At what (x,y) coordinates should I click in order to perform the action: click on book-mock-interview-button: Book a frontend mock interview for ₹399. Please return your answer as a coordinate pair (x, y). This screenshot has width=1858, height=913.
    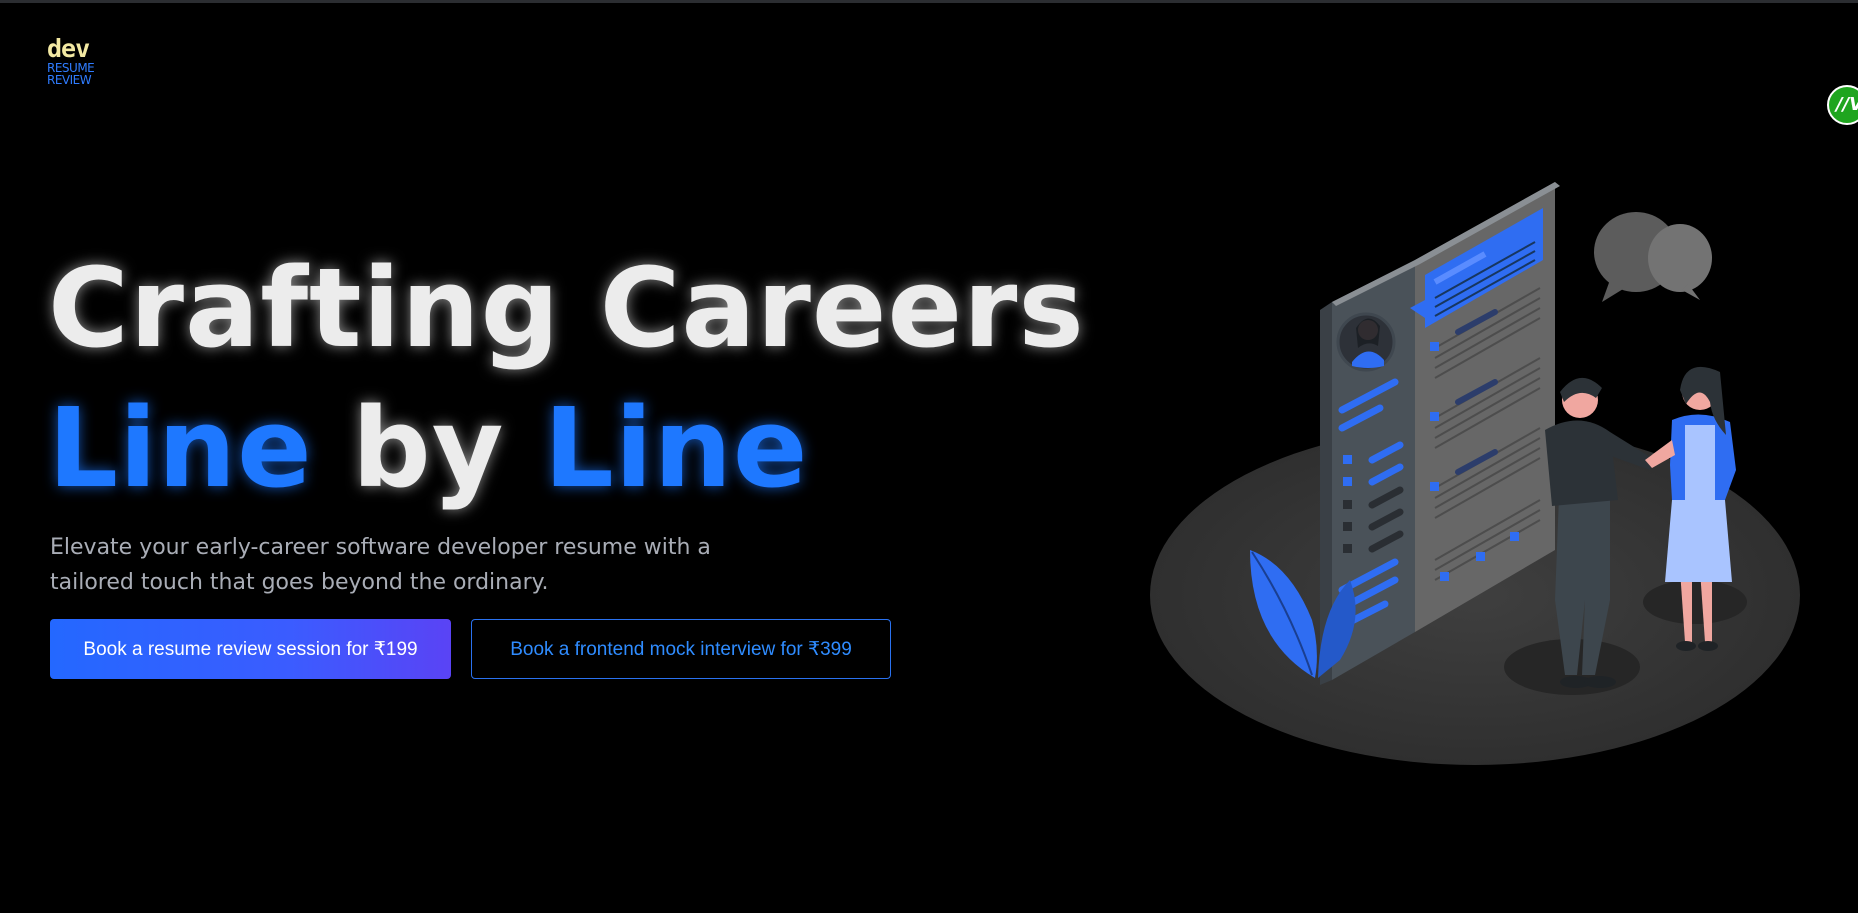
    Looking at the image, I should click on (681, 649).